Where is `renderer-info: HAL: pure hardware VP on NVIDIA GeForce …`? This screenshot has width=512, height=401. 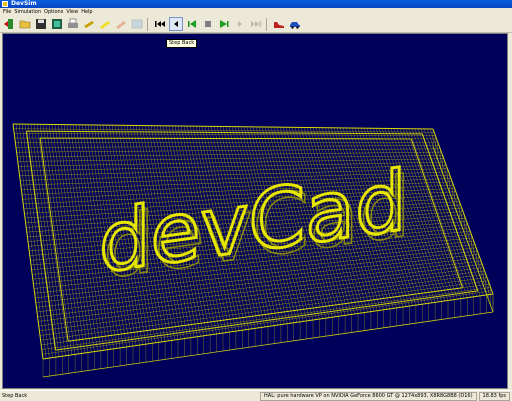 renderer-info: HAL: pure hardware VP on NVIDIA GeForce … is located at coordinates (368, 396).